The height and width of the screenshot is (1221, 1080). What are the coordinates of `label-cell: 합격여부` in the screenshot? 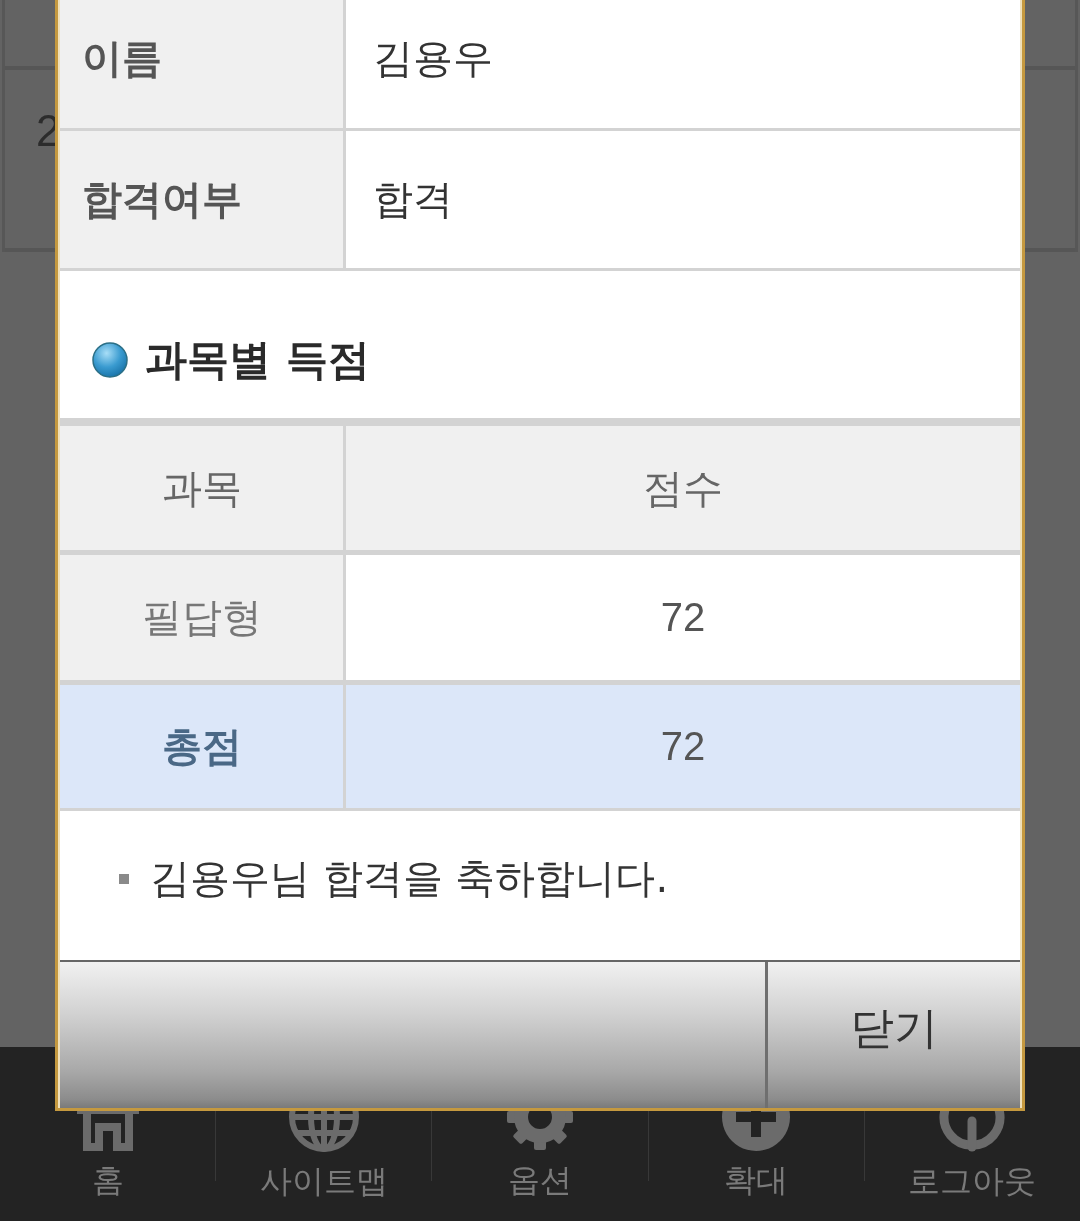 It's located at (203, 199).